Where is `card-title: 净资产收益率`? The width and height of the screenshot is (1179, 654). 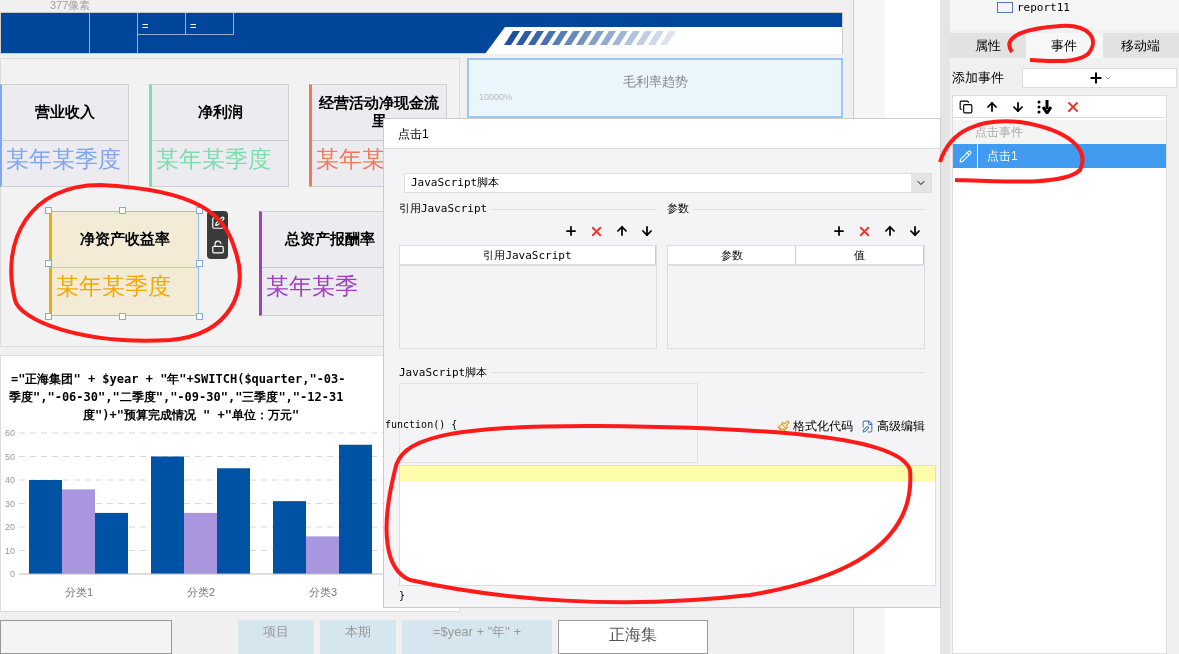
card-title: 净资产收益率 is located at coordinates (125, 239).